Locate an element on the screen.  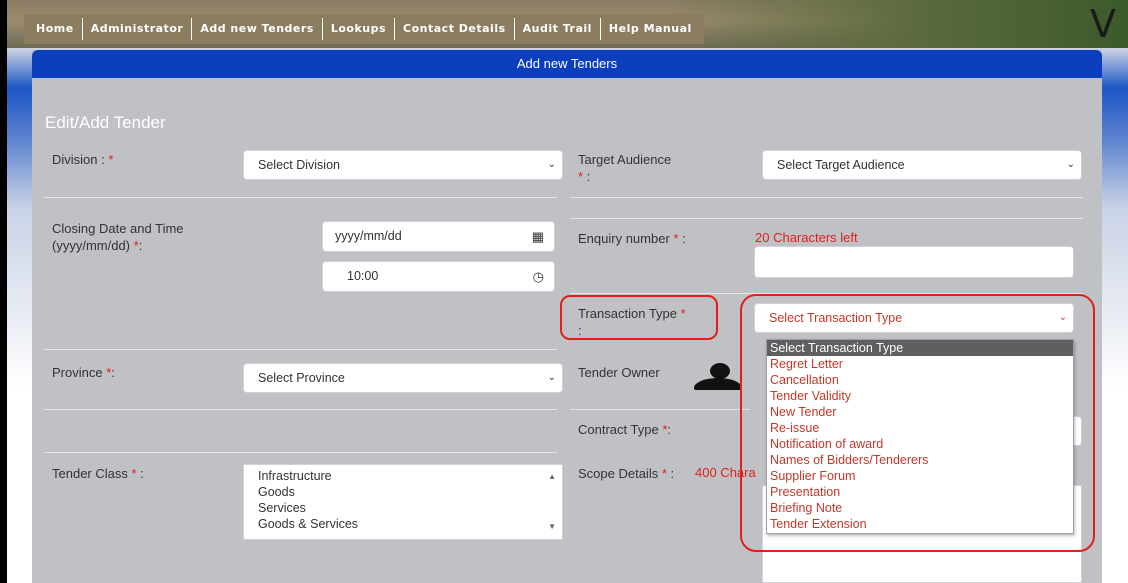
closing-time-input: 10:00 ◷ is located at coordinates (438, 276).